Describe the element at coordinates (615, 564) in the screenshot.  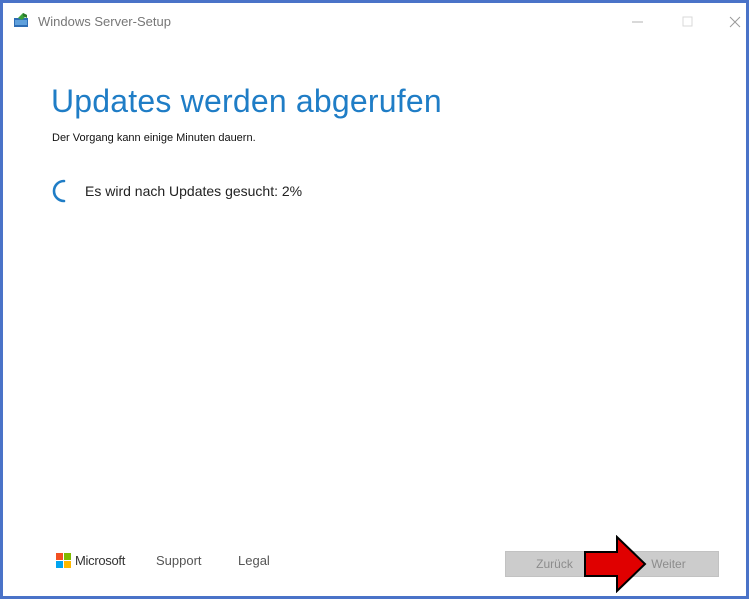
I see `red-arrow-icon` at that location.